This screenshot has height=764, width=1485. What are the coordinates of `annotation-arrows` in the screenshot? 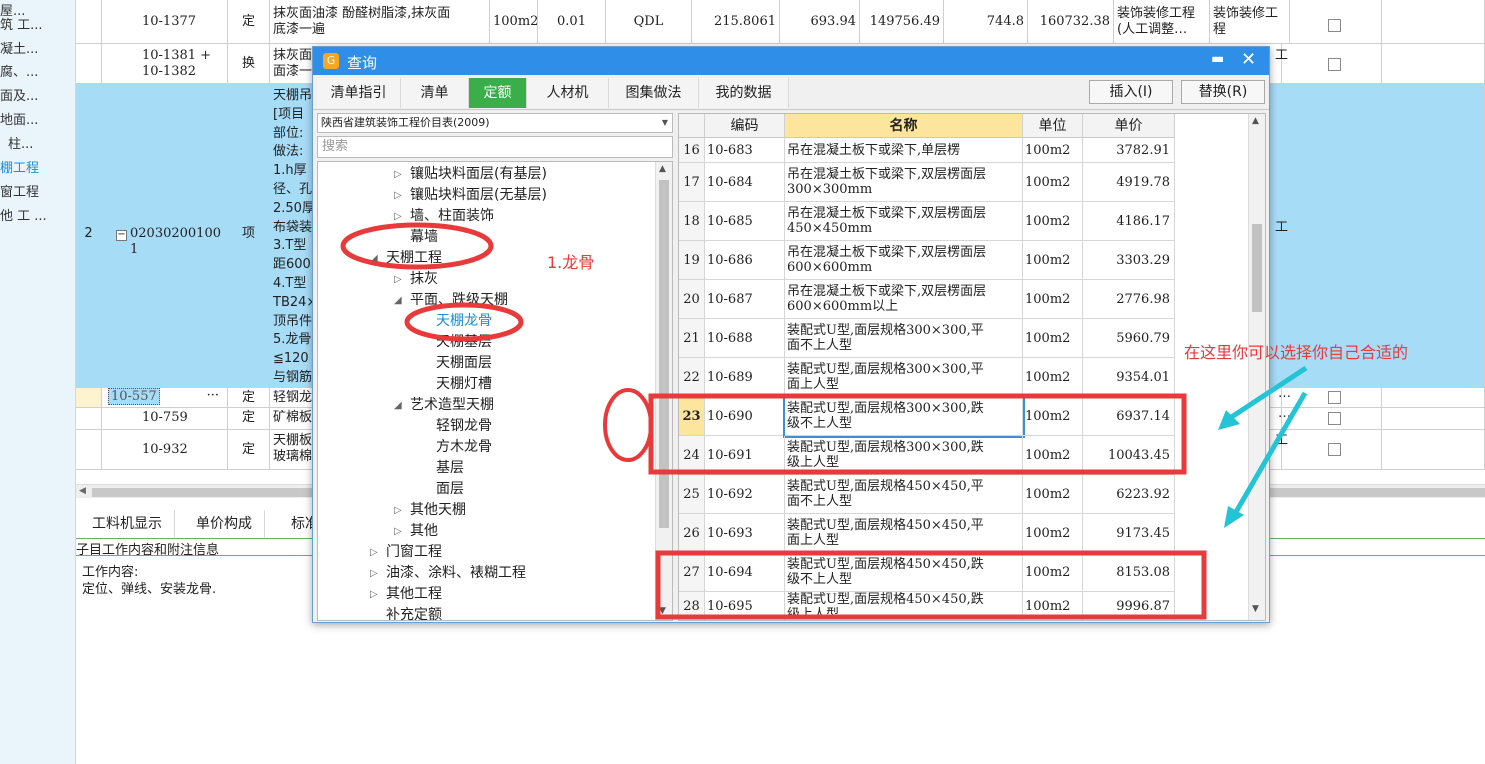 It's located at (1263, 446).